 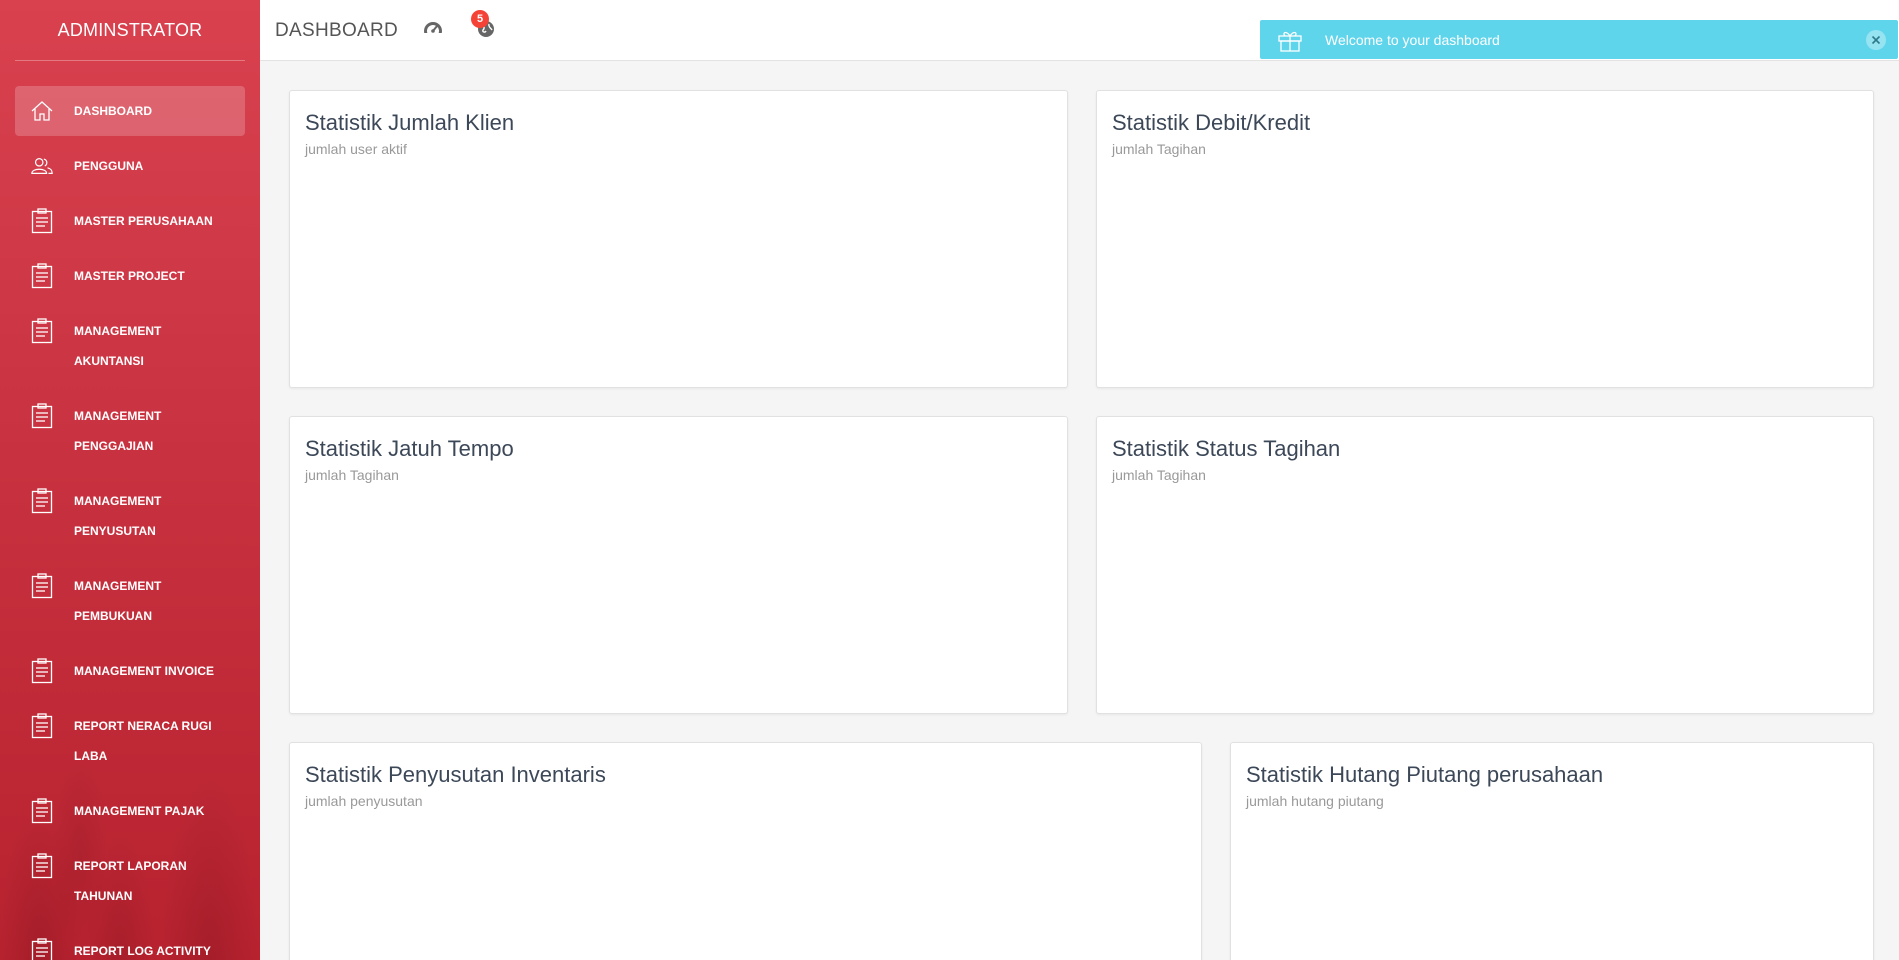 I want to click on card-statistik-debit-kredit: Statistik Debit/Kredit jumlah Tagihan, so click(x=1485, y=239).